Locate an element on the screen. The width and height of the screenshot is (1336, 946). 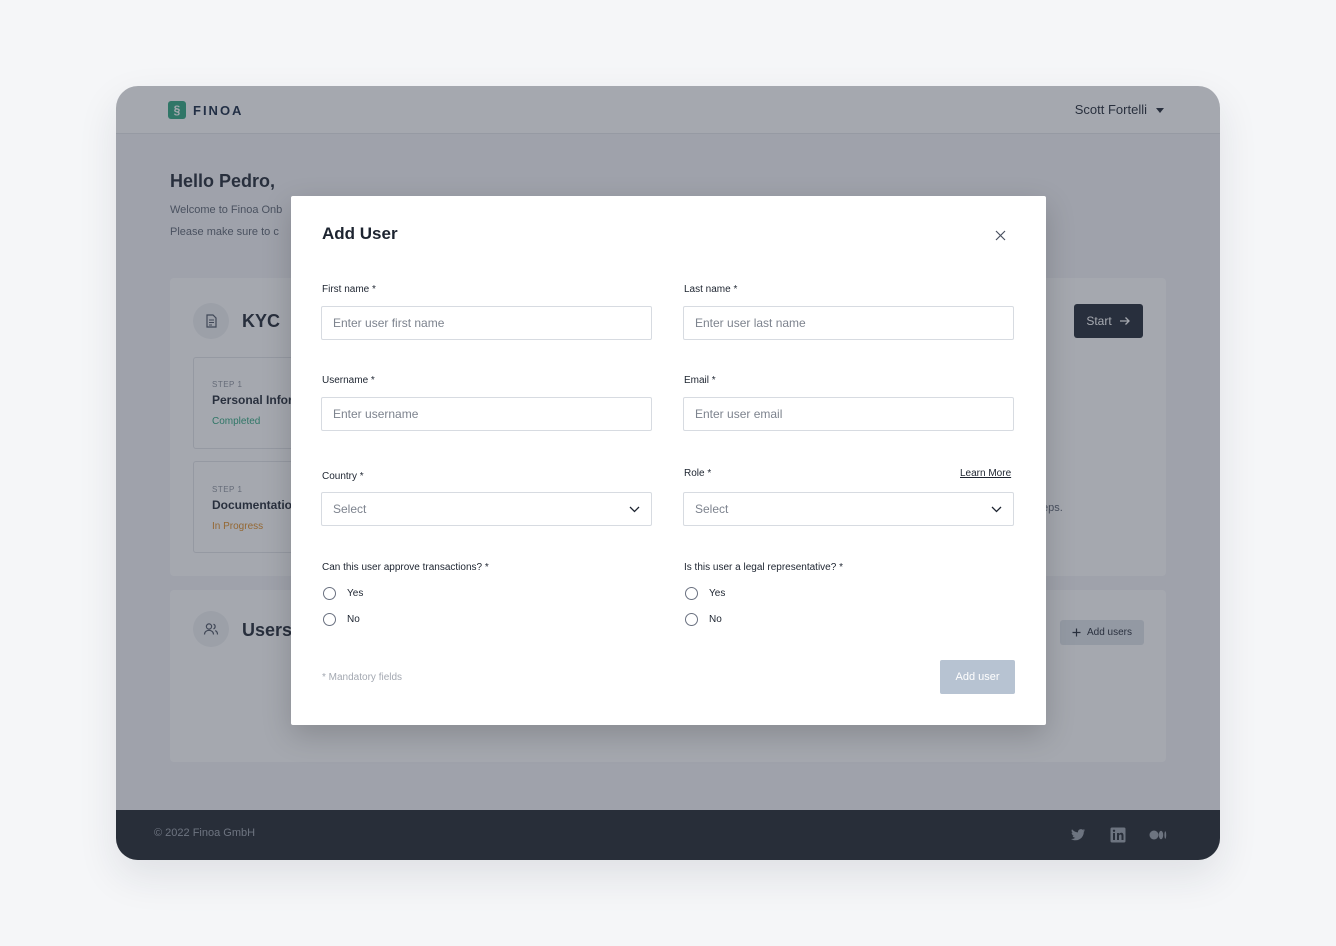
approve-transactions-label: Can this user approve transactions? * is located at coordinates (405, 567).